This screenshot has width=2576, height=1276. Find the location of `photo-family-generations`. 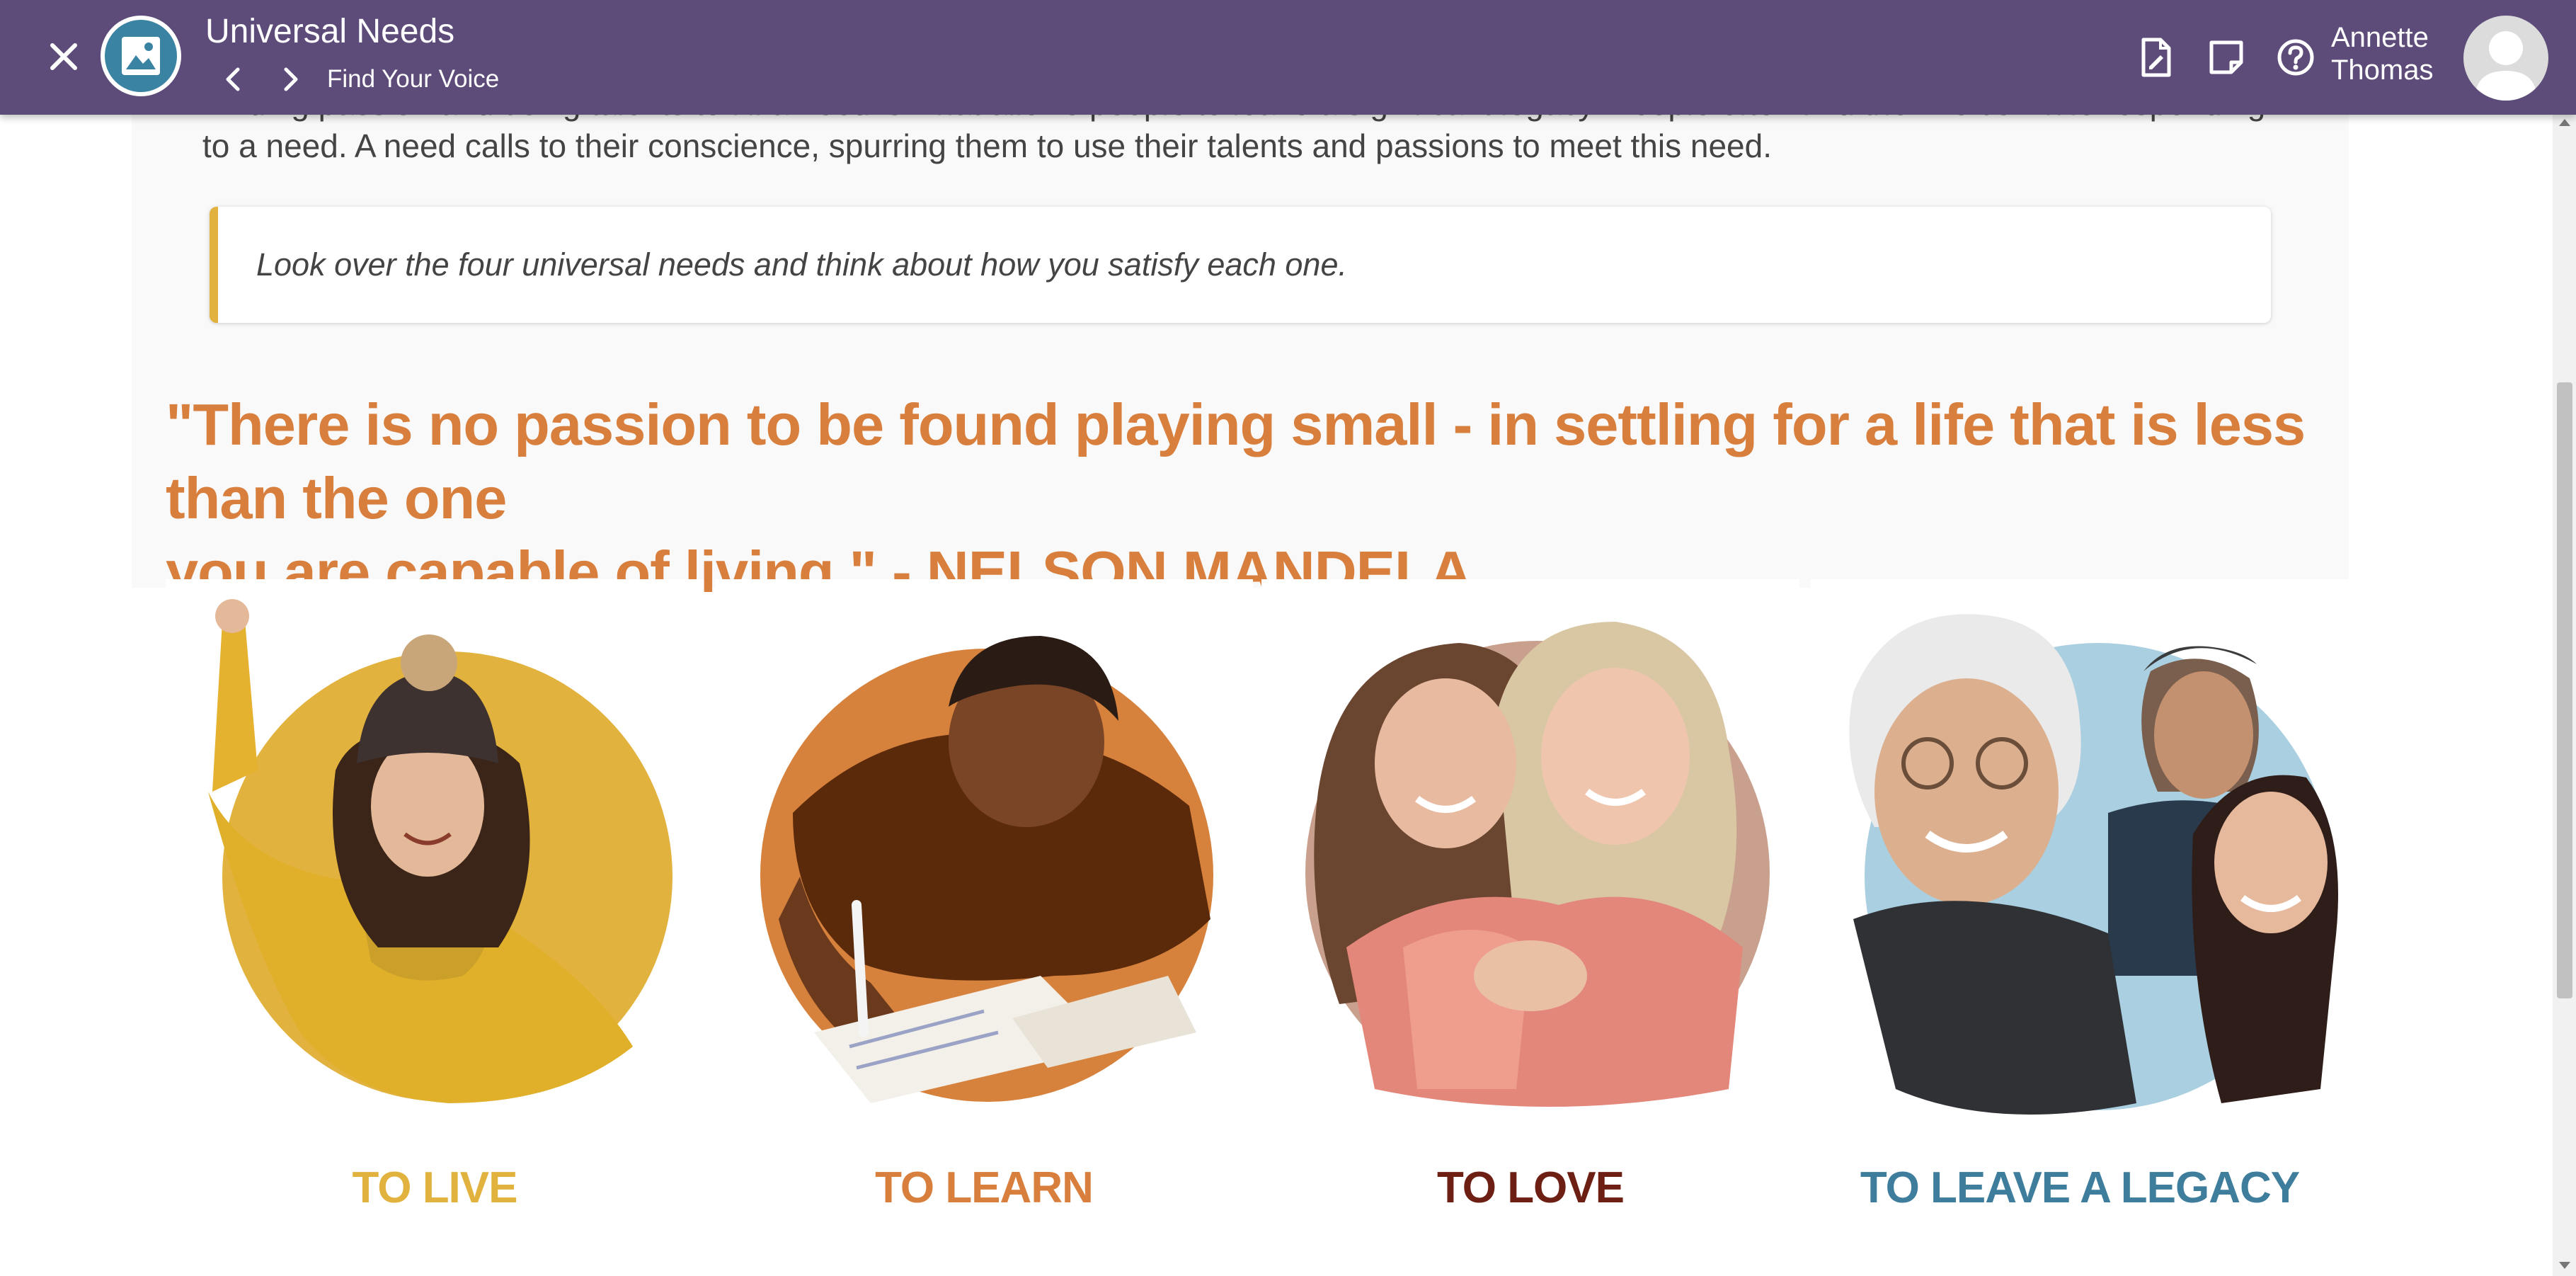

photo-family-generations is located at coordinates (2080, 851).